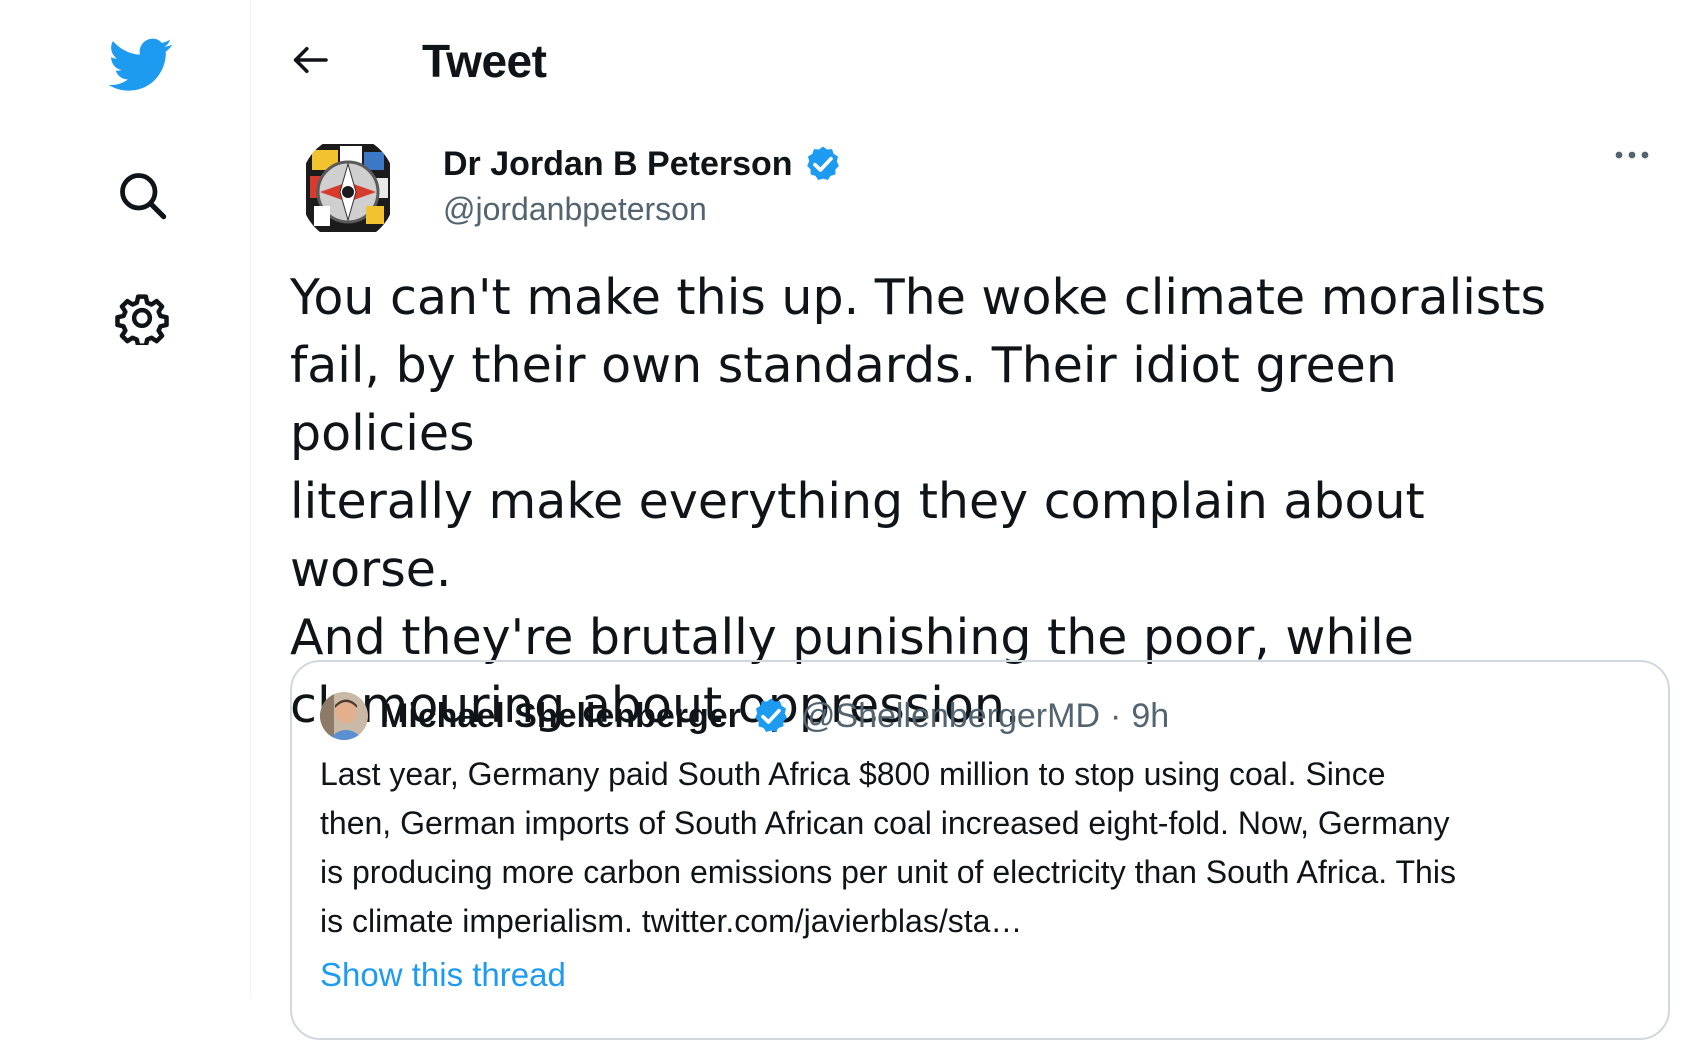 This screenshot has width=1696, height=1040. I want to click on page-header: Tweet, so click(973, 60).